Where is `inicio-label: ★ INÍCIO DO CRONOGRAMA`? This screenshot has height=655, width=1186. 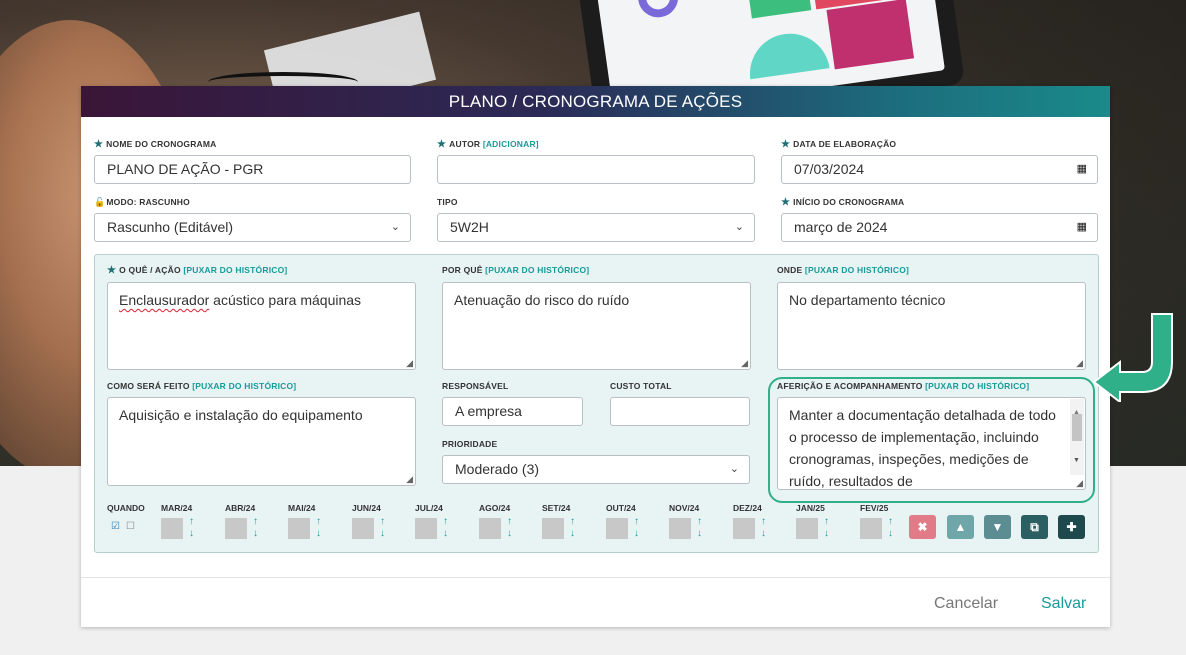 inicio-label: ★ INÍCIO DO CRONOGRAMA is located at coordinates (843, 202).